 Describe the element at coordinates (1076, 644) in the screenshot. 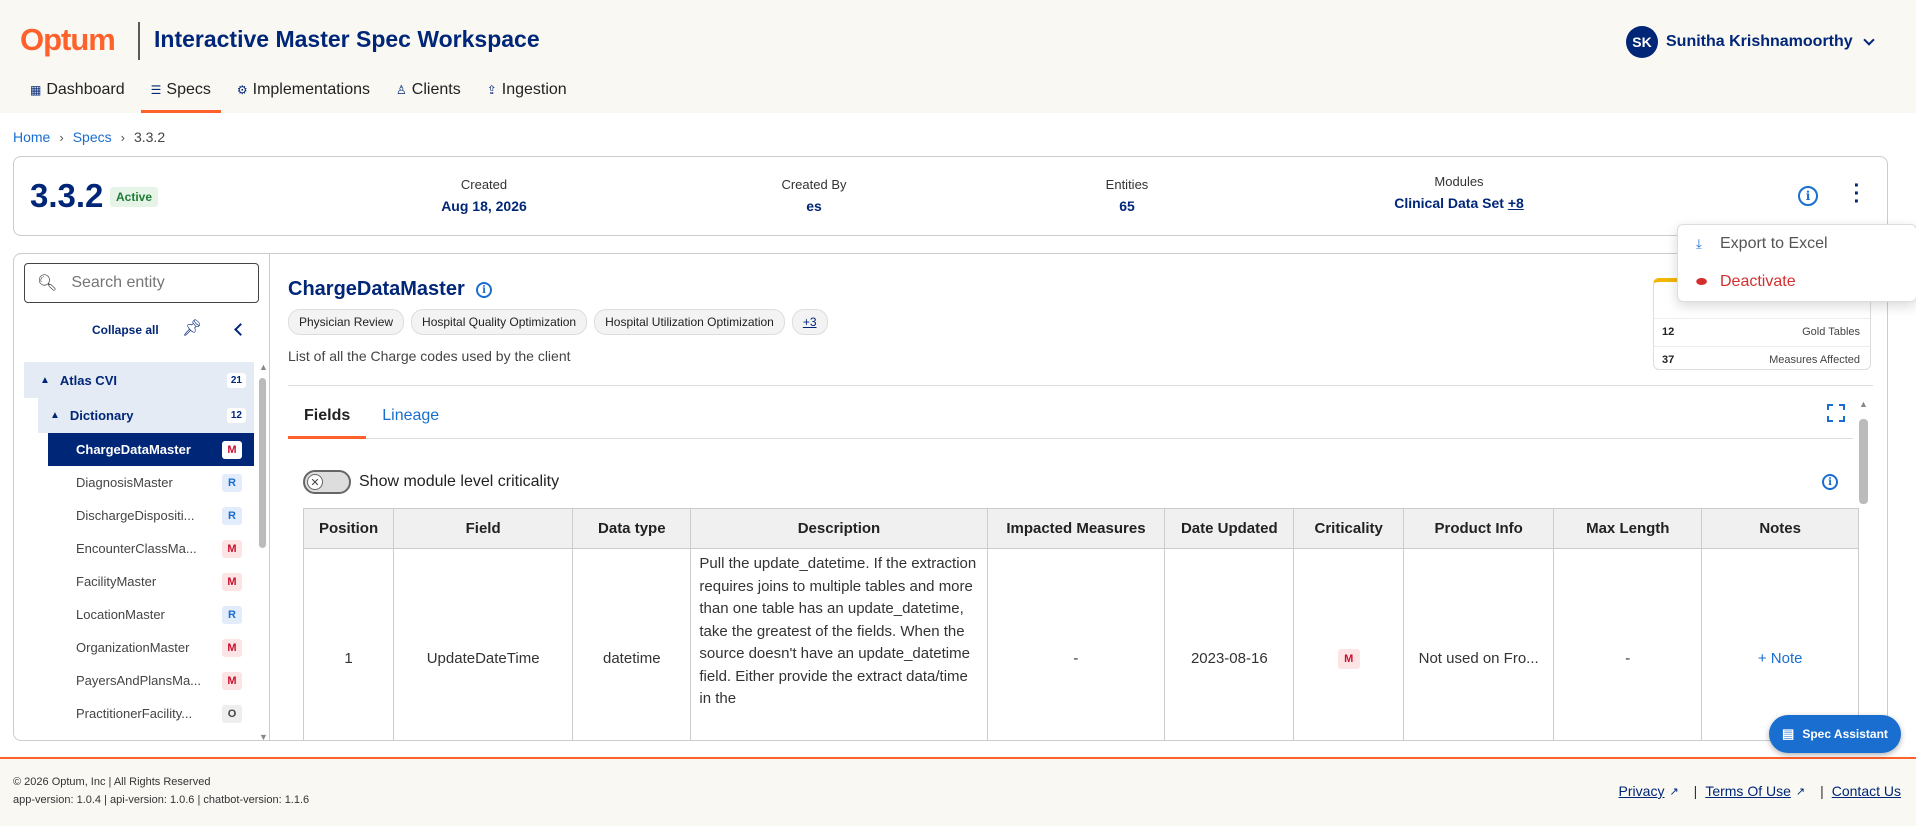

I see `cell-impacted-measures: -` at that location.